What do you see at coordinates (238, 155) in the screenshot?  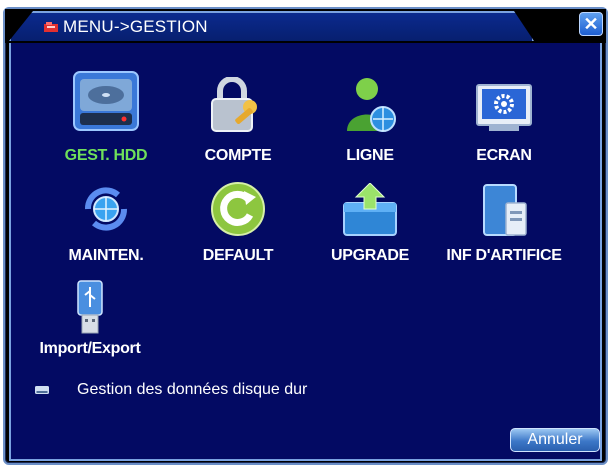 I see `menu-item-label: COMPTE` at bounding box center [238, 155].